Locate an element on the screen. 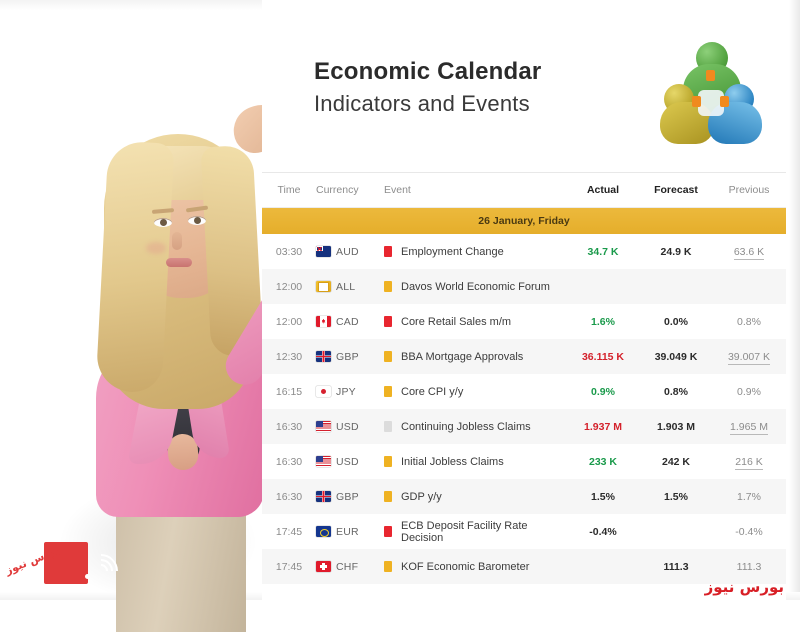  cell-currency: AUD is located at coordinates (347, 252).